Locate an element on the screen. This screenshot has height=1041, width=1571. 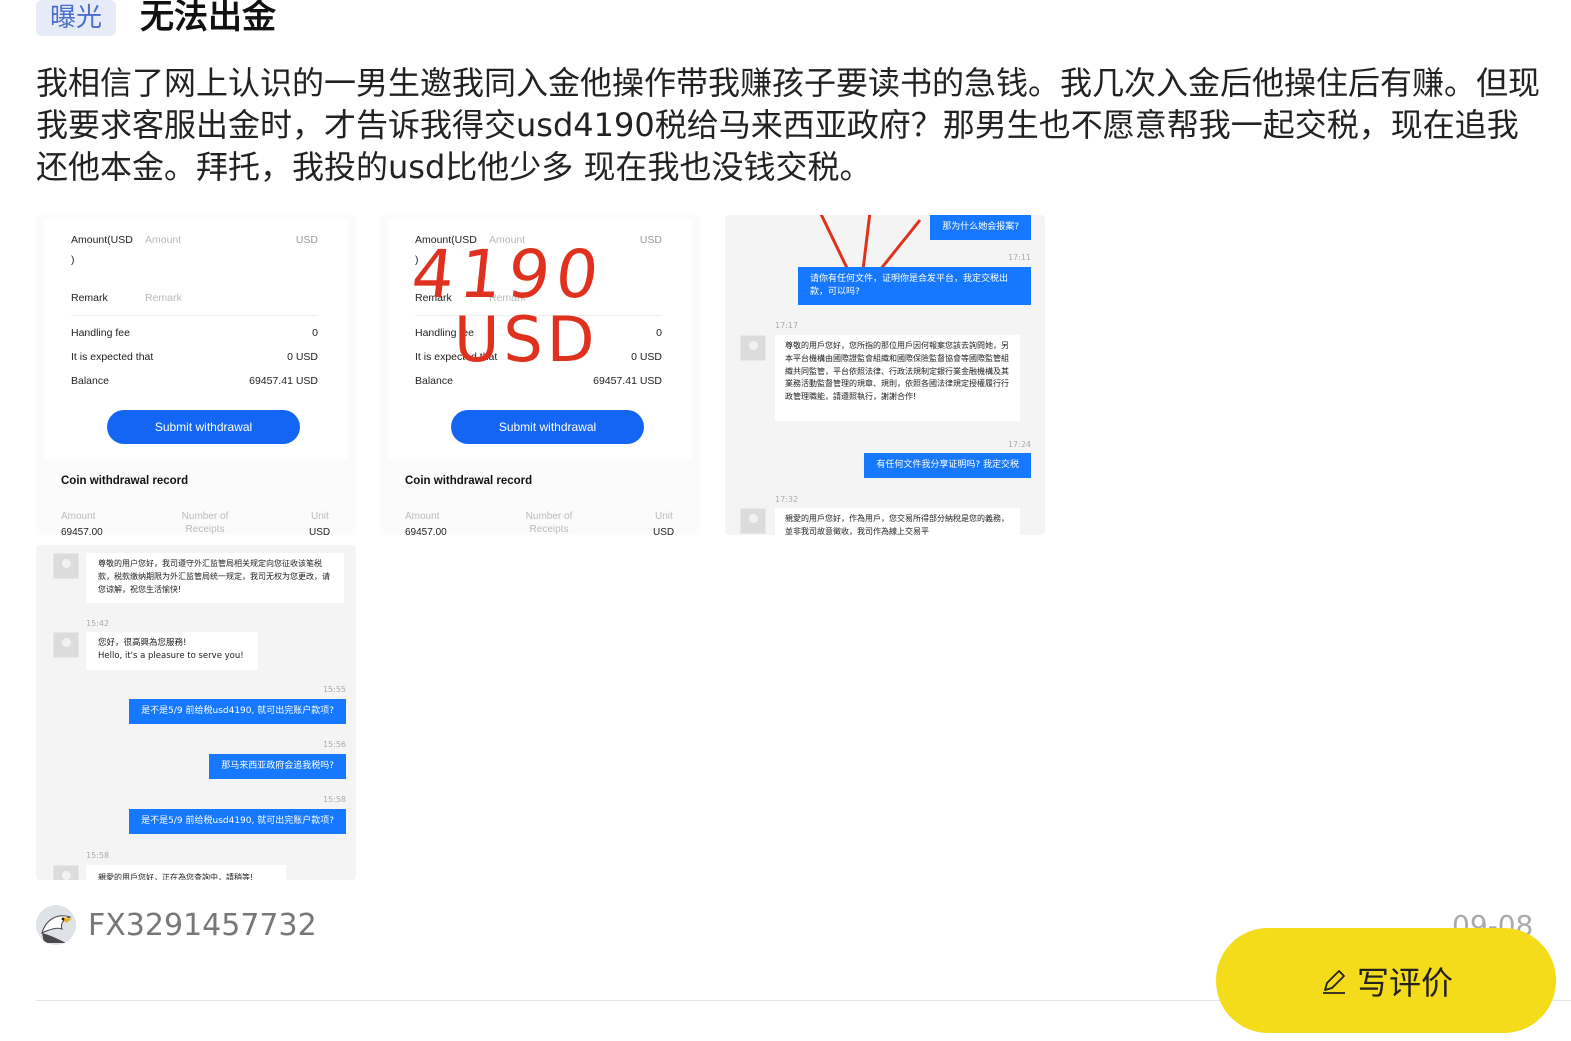
pencil-icon is located at coordinates (1333, 981).